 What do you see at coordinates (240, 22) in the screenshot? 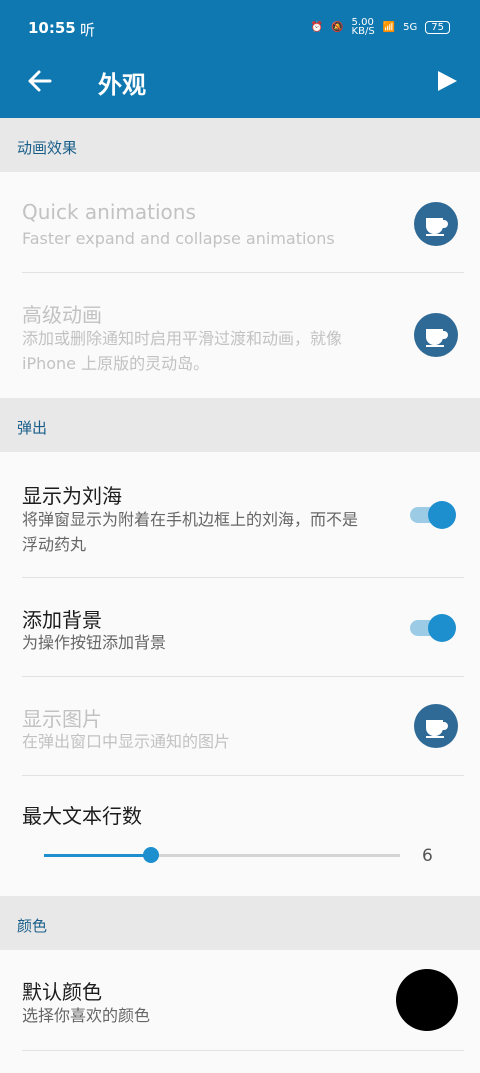
I see `status-bar: 10:55 听 ⏰ 🔕 5.00 KB/S 📶 5G 75` at bounding box center [240, 22].